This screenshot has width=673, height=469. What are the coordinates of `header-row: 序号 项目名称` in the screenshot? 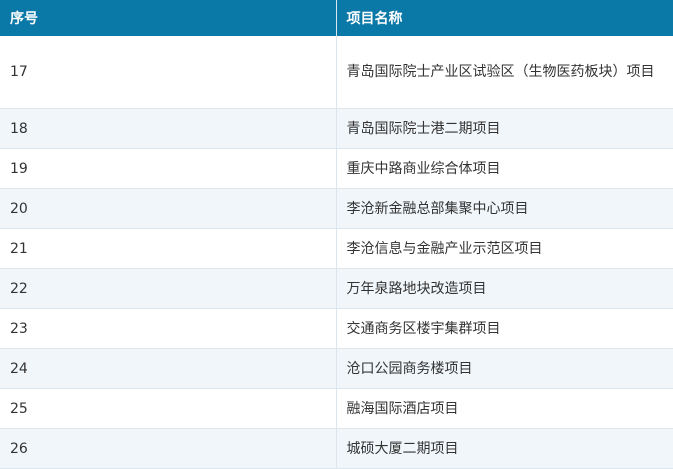 It's located at (336, 18).